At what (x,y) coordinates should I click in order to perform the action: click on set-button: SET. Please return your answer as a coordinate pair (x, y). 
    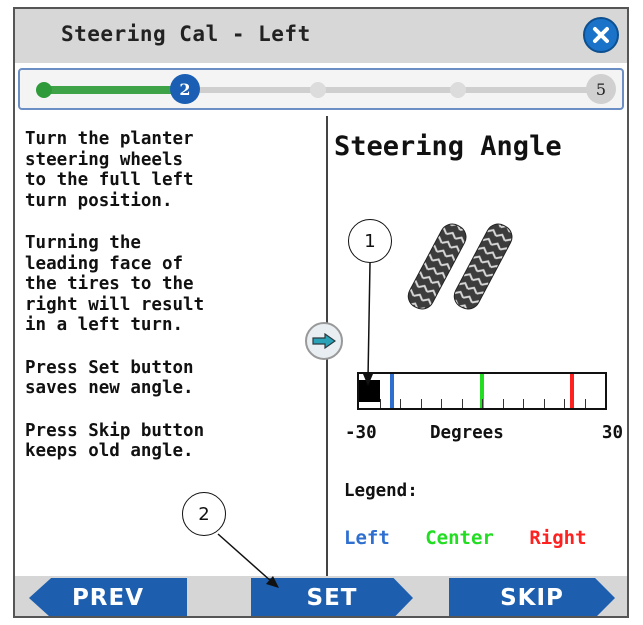
    Looking at the image, I should click on (332, 597).